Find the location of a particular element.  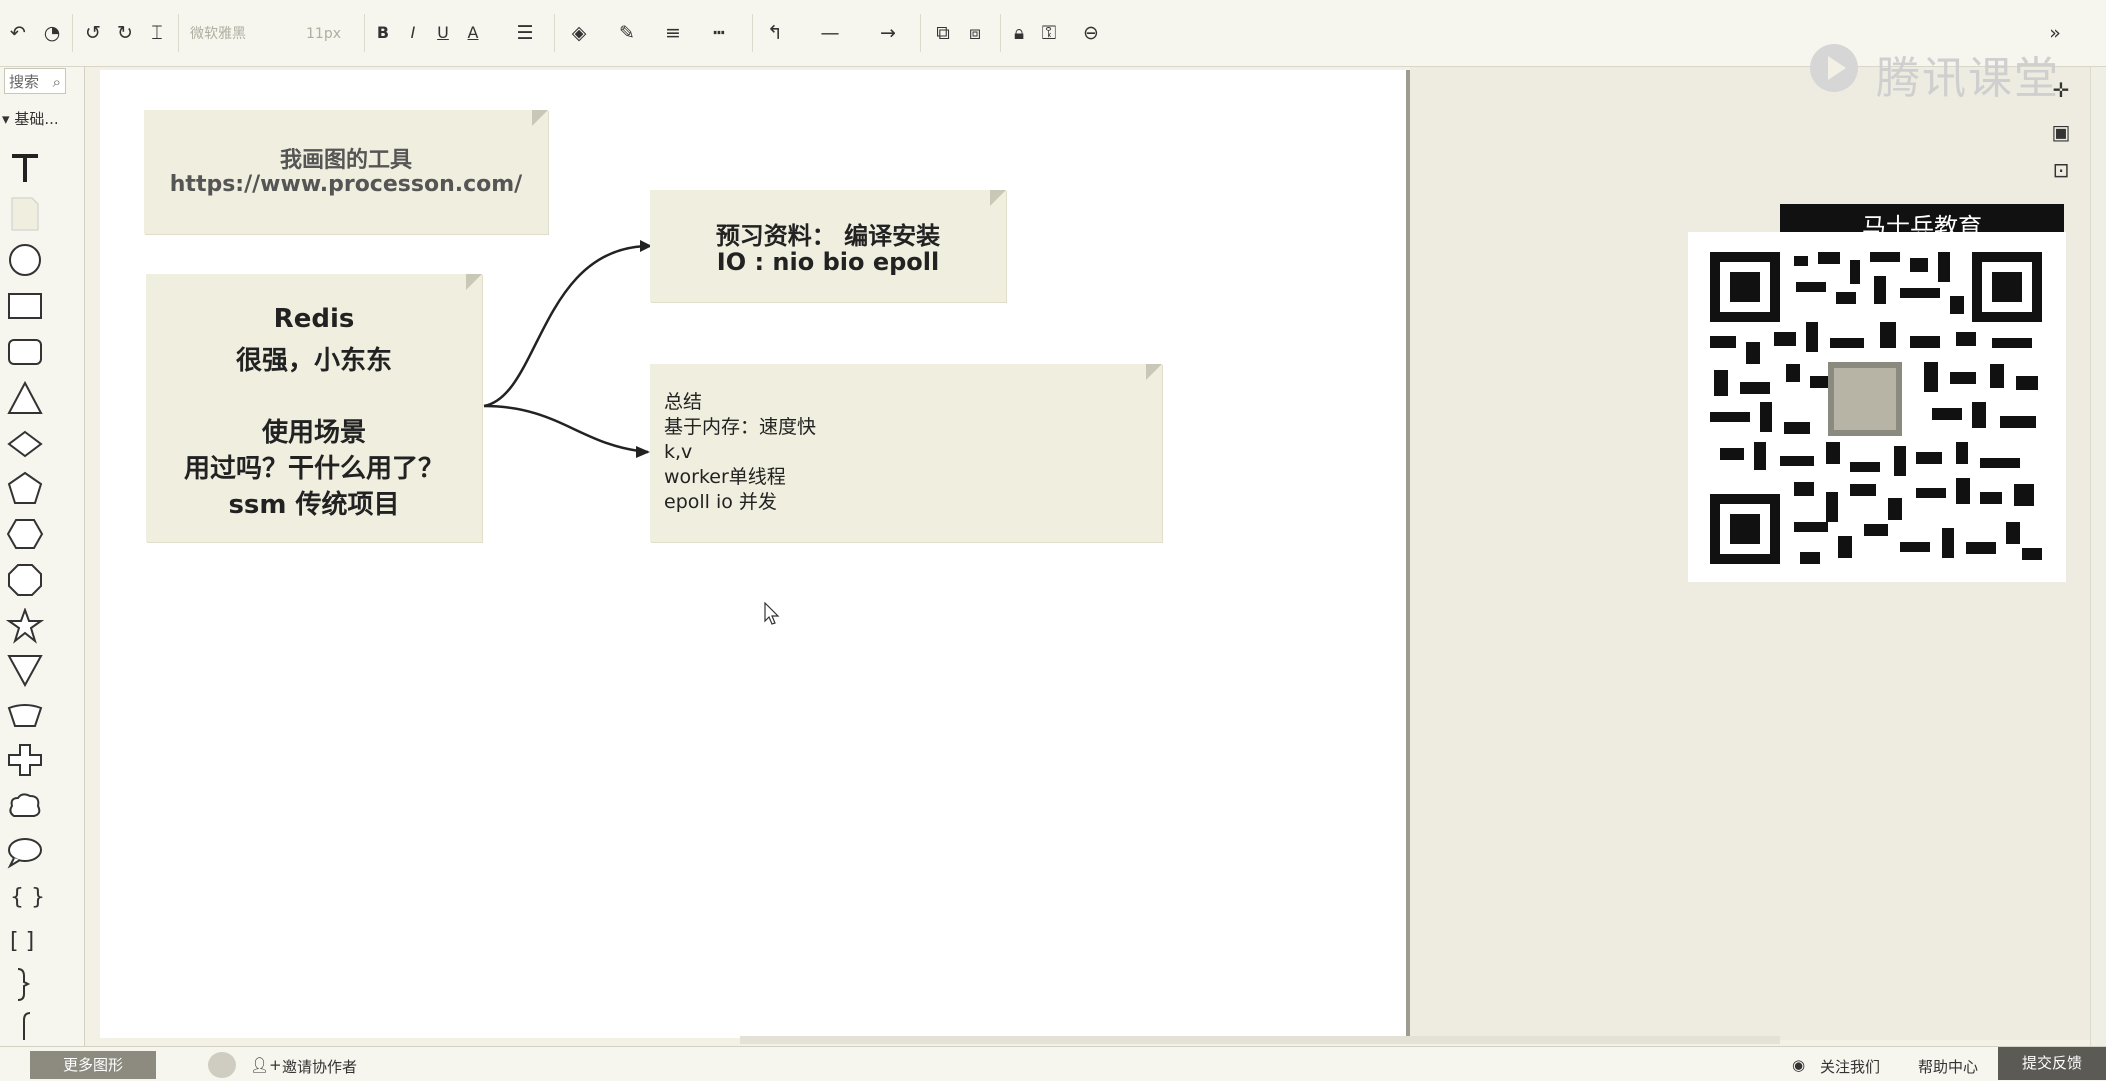

note-tool-line1: 我画图的工具 is located at coordinates (345, 160).